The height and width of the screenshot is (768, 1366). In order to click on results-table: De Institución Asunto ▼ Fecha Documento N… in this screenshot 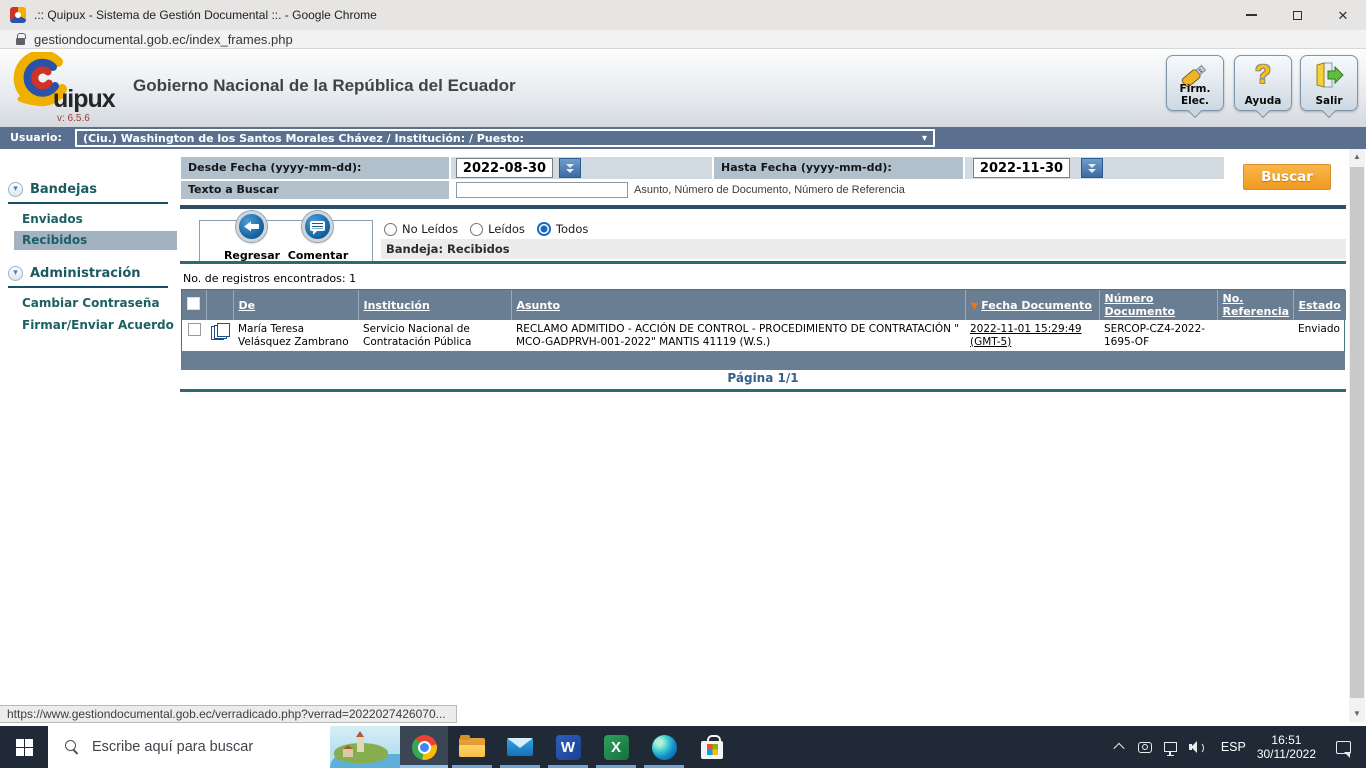, I will do `click(763, 320)`.